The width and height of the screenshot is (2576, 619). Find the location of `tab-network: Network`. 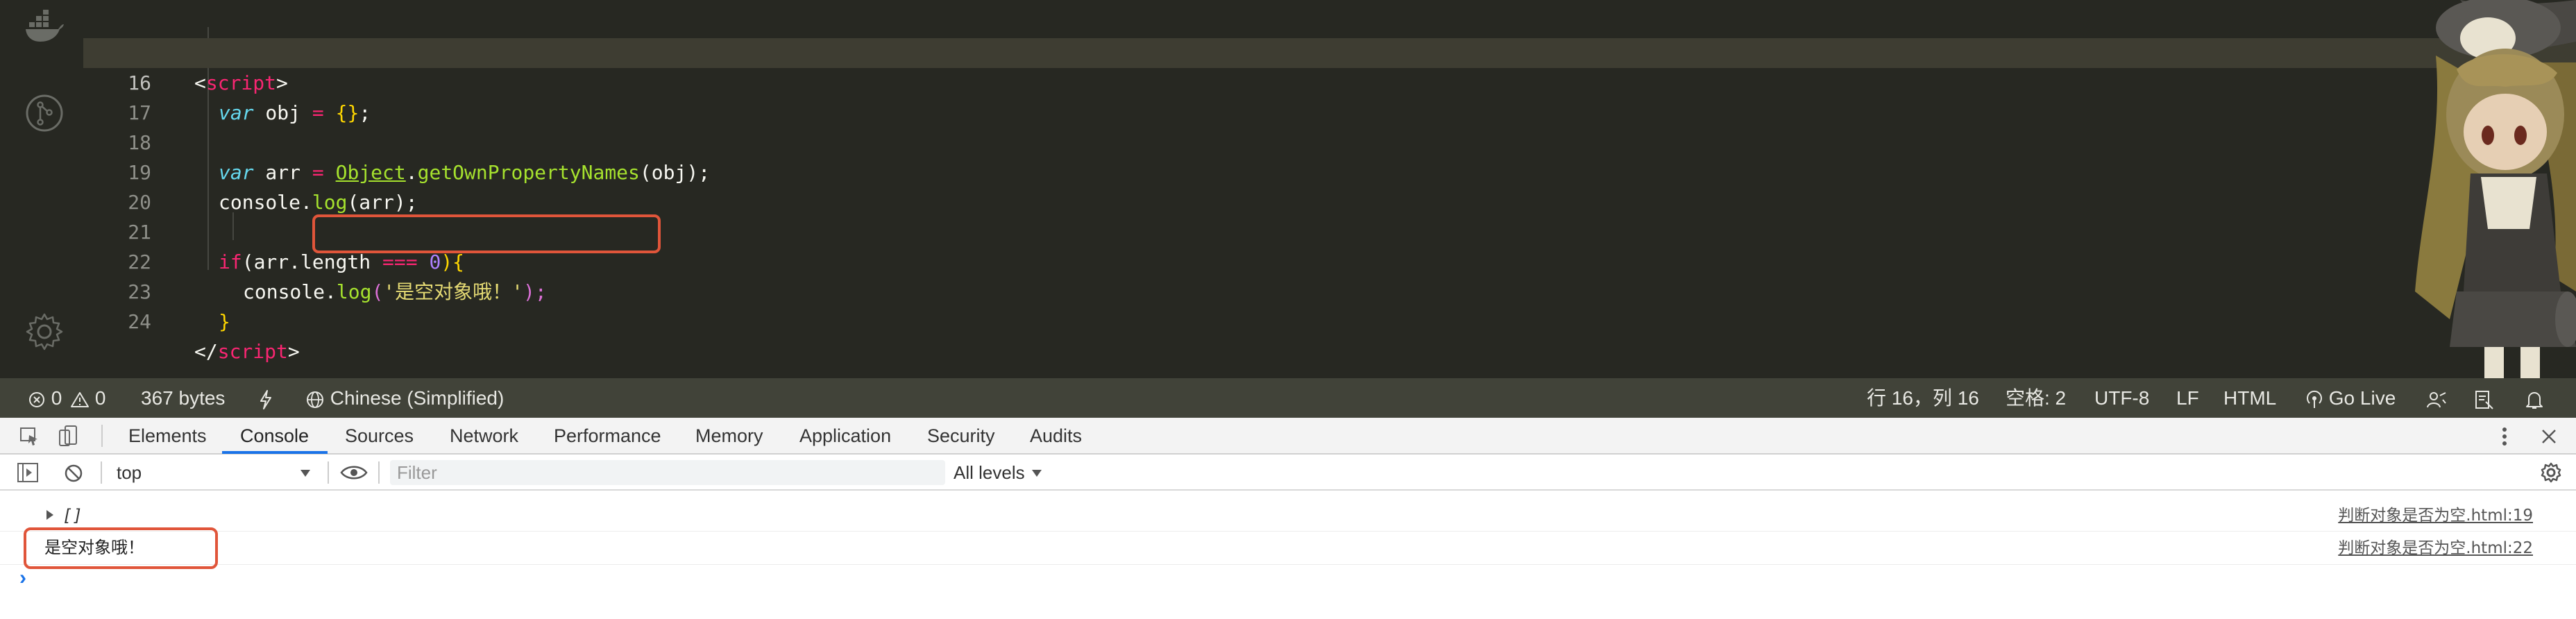

tab-network: Network is located at coordinates (484, 436).